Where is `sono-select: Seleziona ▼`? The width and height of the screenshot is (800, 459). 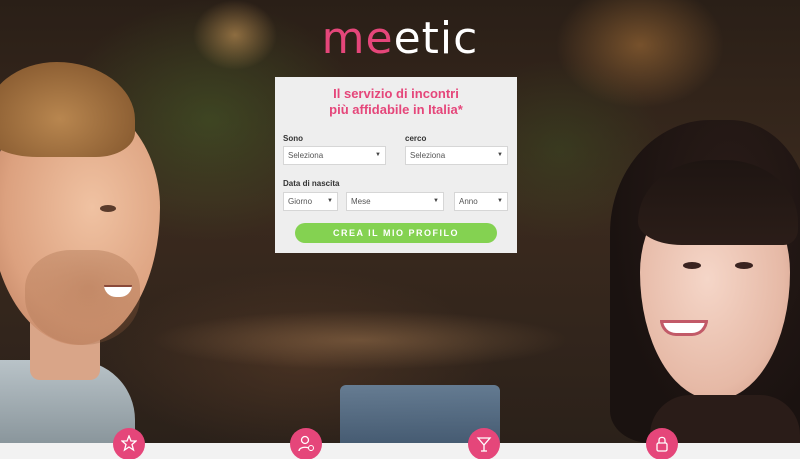
sono-select: Seleziona ▼ is located at coordinates (334, 155).